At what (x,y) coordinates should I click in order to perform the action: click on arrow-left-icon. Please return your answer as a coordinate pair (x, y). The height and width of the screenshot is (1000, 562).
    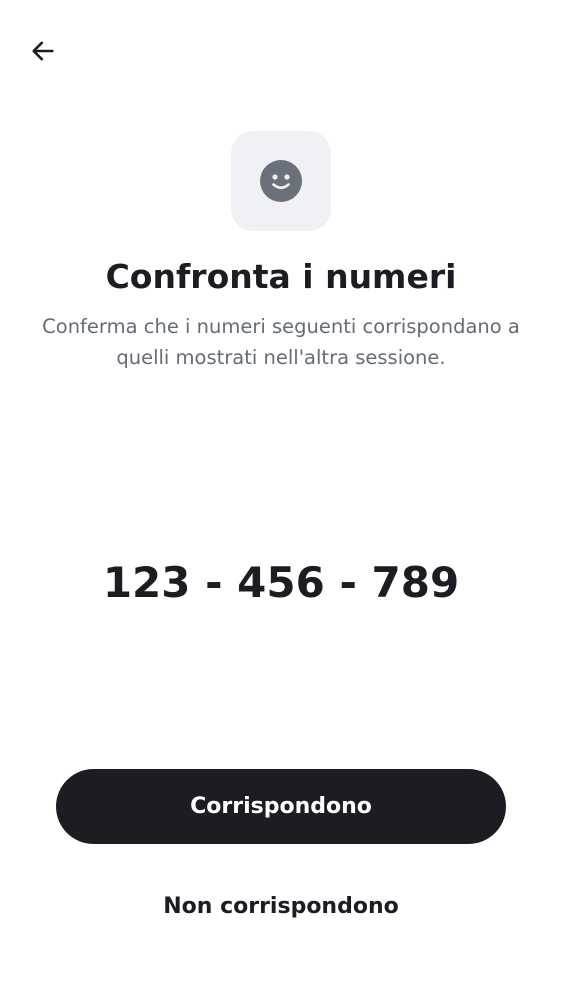
    Looking at the image, I should click on (43, 51).